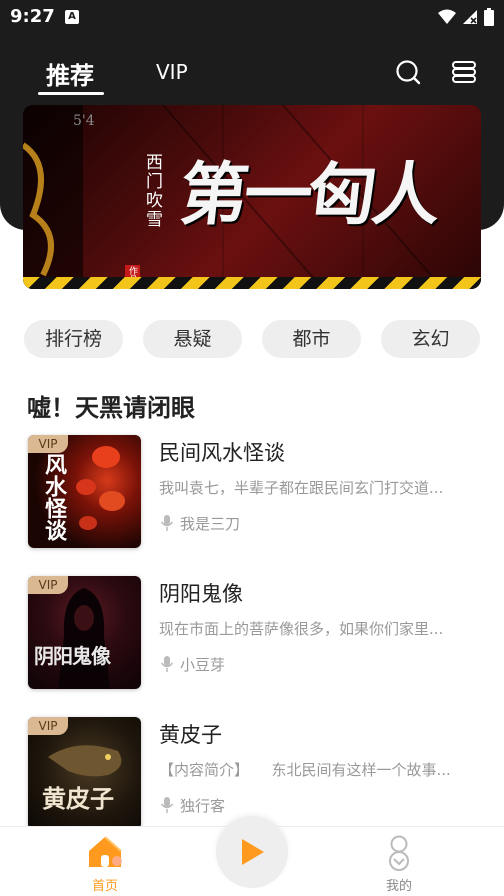 The height and width of the screenshot is (896, 504). What do you see at coordinates (111, 408) in the screenshot?
I see `section-title: 嘘！天黑请闭眼` at bounding box center [111, 408].